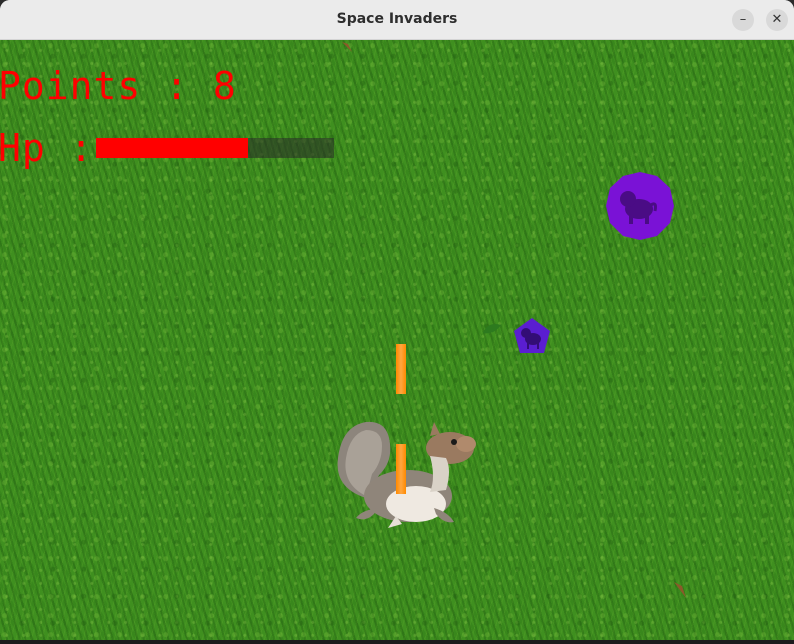  Describe the element at coordinates (743, 20) in the screenshot. I see `minimize-button: –` at that location.